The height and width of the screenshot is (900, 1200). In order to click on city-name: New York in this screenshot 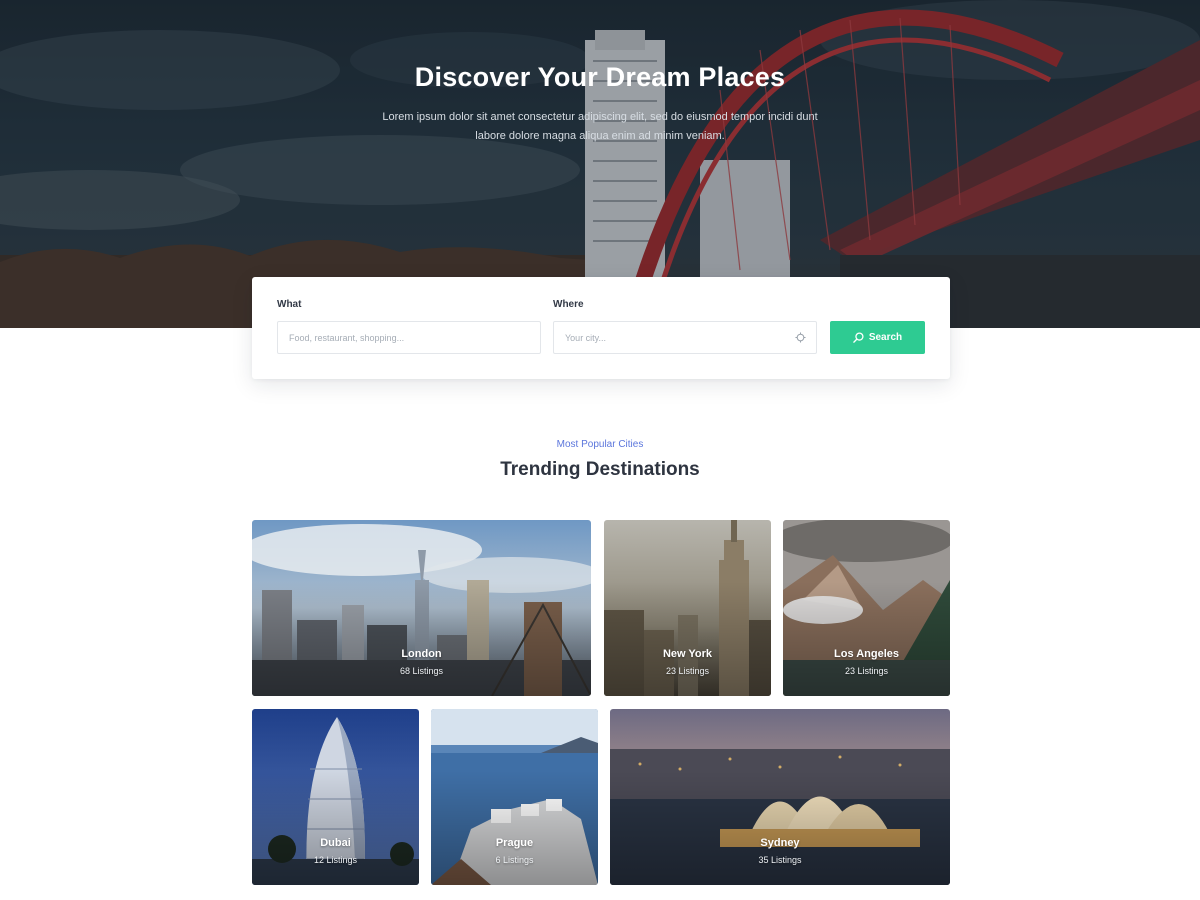, I will do `click(687, 654)`.